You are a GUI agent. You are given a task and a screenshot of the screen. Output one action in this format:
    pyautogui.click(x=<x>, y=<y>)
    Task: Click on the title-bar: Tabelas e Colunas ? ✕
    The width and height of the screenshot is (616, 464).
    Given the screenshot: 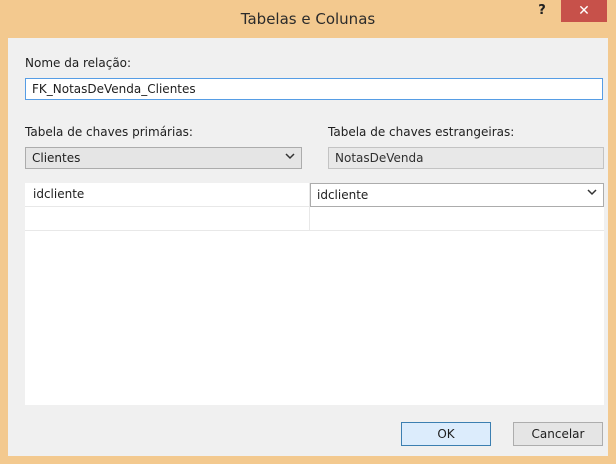 What is the action you would take?
    pyautogui.click(x=308, y=19)
    